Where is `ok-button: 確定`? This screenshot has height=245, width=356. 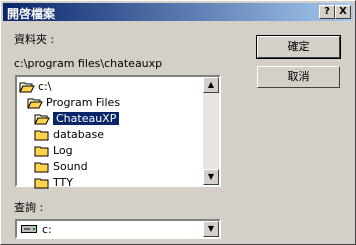 ok-button: 確定 is located at coordinates (298, 47).